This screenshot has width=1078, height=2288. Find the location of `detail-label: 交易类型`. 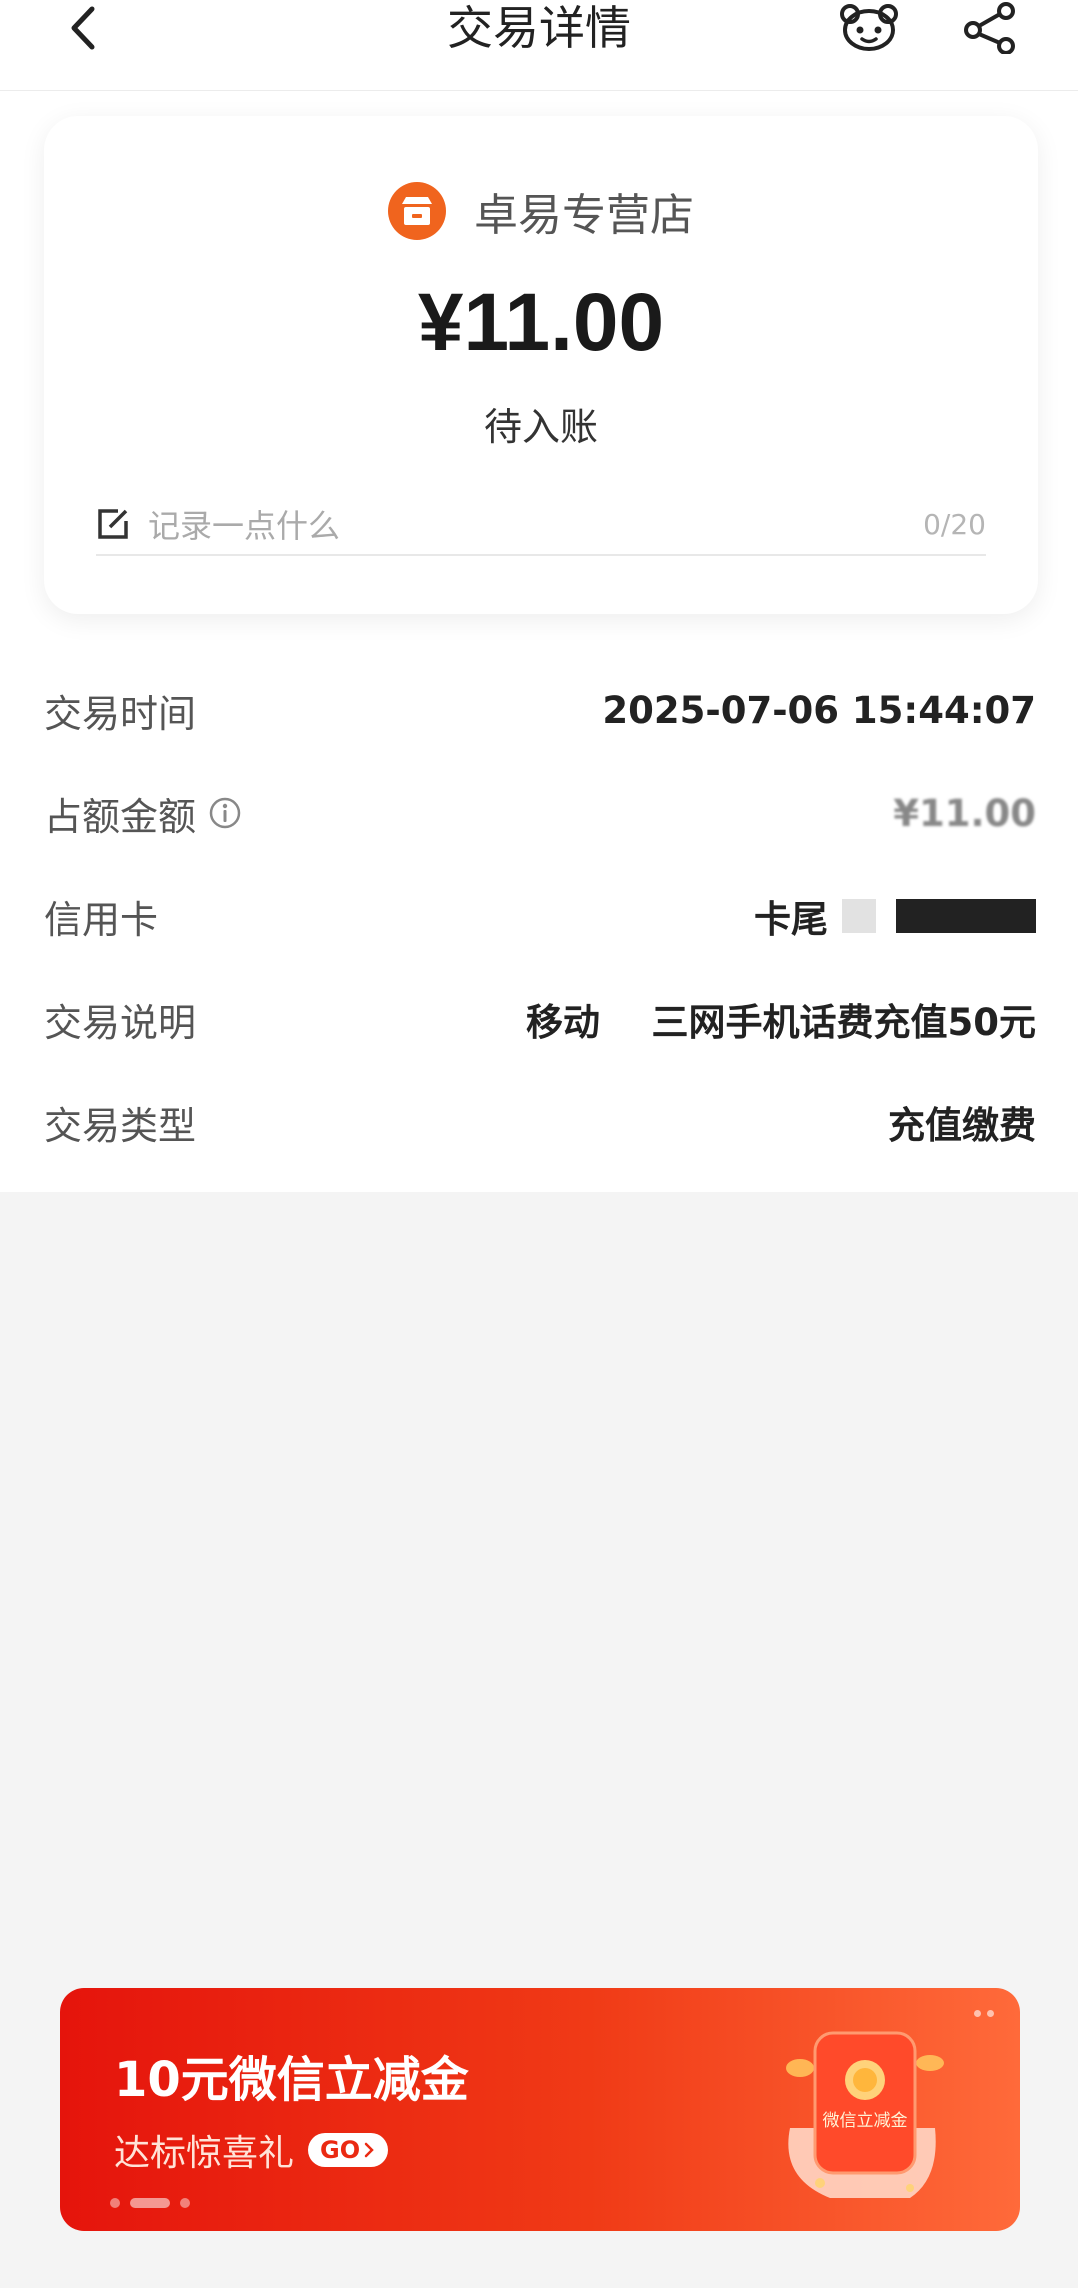

detail-label: 交易类型 is located at coordinates (120, 1125).